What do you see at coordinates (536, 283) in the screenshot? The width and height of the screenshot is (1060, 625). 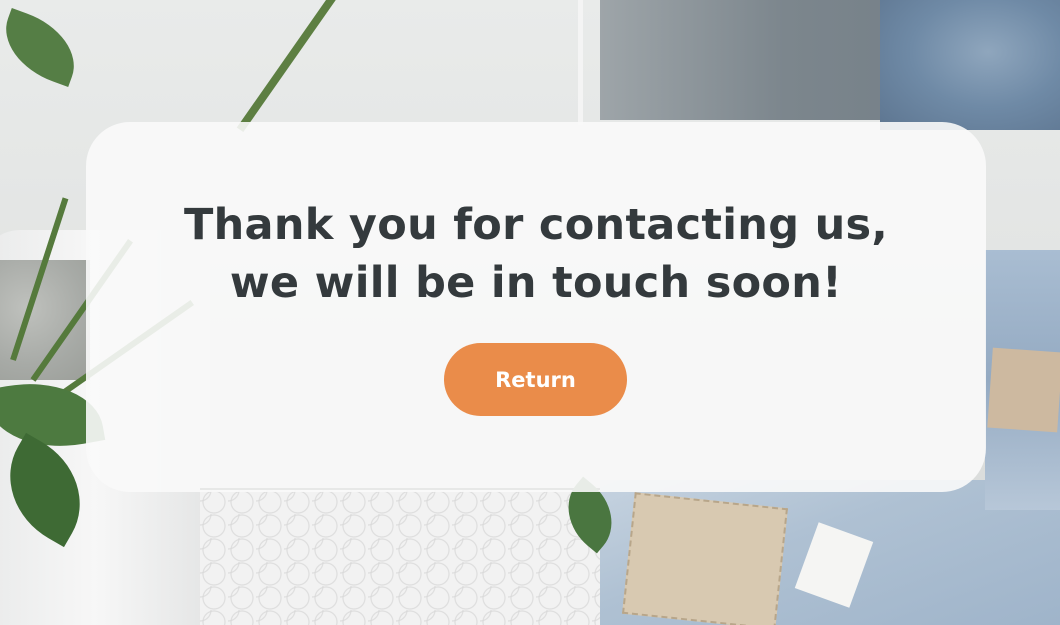 I see `thank-you-message-line-2: we will be in touch soon!` at bounding box center [536, 283].